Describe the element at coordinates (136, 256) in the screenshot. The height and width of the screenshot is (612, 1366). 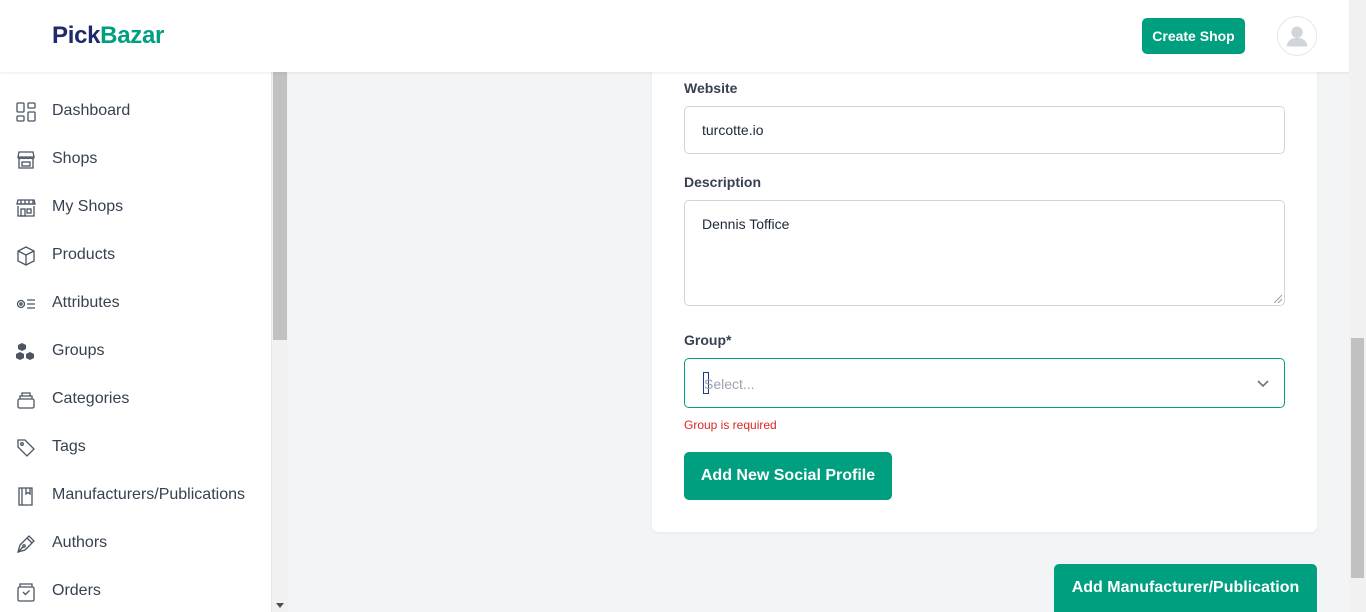
I see `sidebar-item-products: Products` at that location.